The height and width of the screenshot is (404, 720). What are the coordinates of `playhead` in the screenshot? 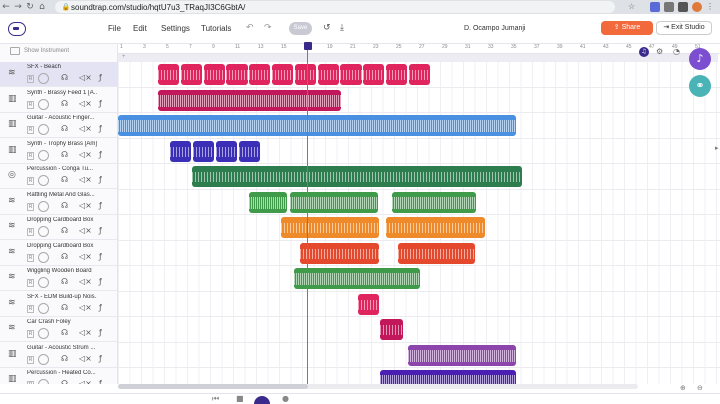 It's located at (307, 214).